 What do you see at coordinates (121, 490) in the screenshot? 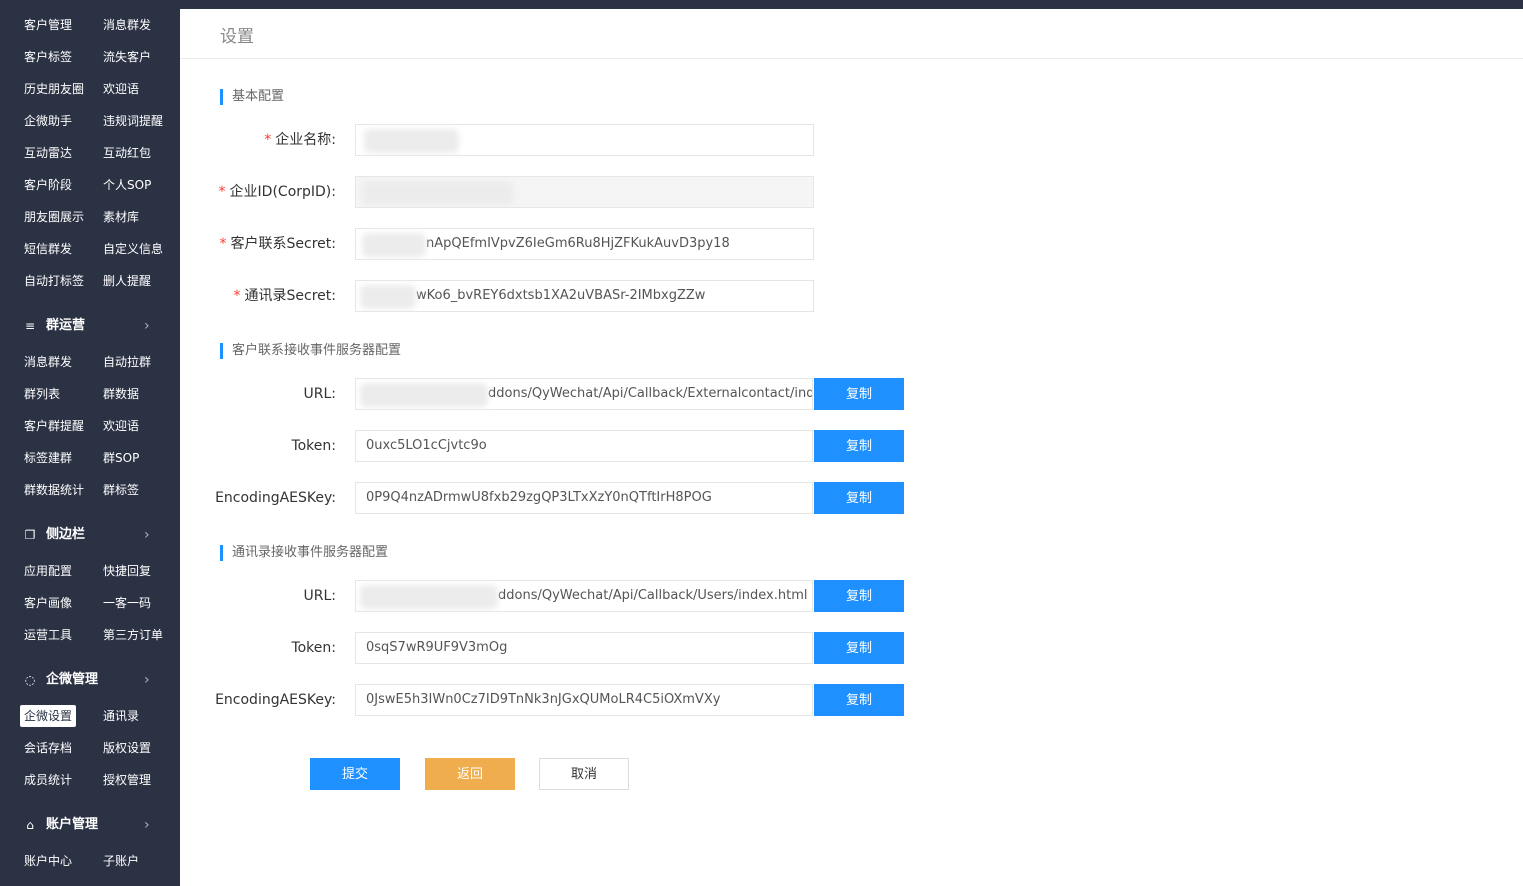
I see `sidebar-item: 群标签` at bounding box center [121, 490].